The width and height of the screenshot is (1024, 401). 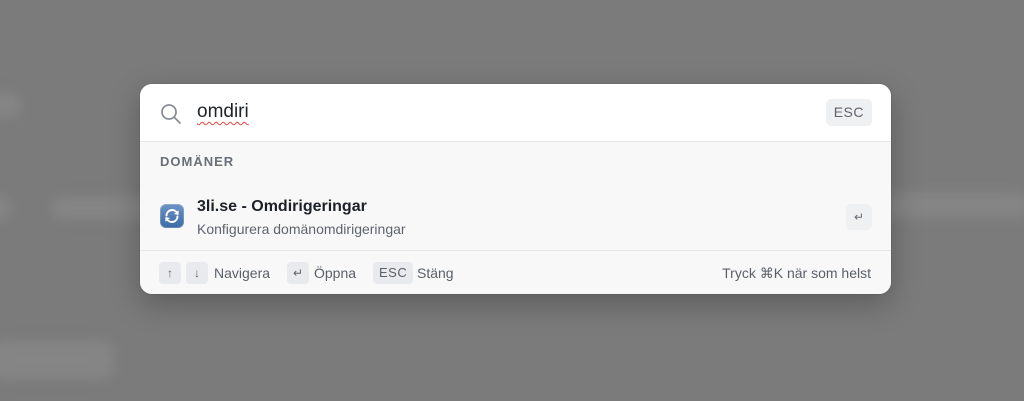 I want to click on esc-key: ESC, so click(x=393, y=273).